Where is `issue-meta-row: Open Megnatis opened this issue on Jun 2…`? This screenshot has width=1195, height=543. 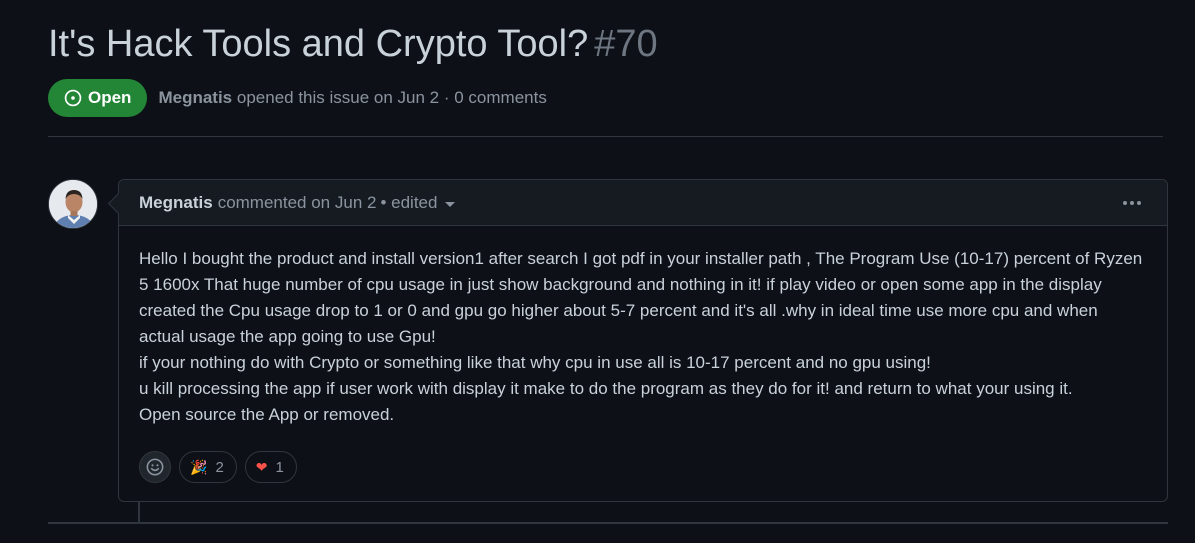
issue-meta-row: Open Megnatis opened this issue on Jun 2… is located at coordinates (297, 98).